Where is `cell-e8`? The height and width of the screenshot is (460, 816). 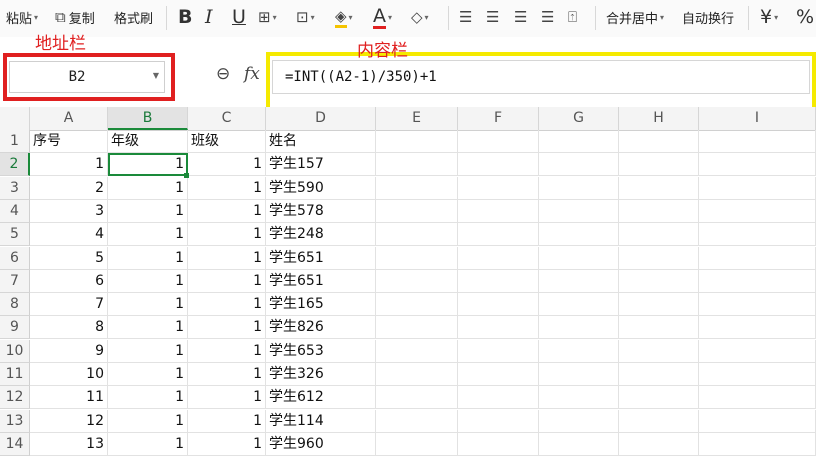
cell-e8 is located at coordinates (417, 305).